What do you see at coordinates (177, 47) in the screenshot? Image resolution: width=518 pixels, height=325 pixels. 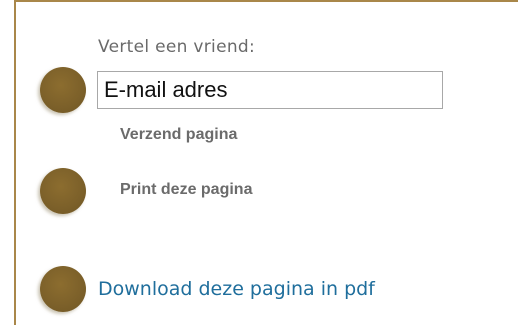 I see `tell-a-friend-label: Vertel een vriend:` at bounding box center [177, 47].